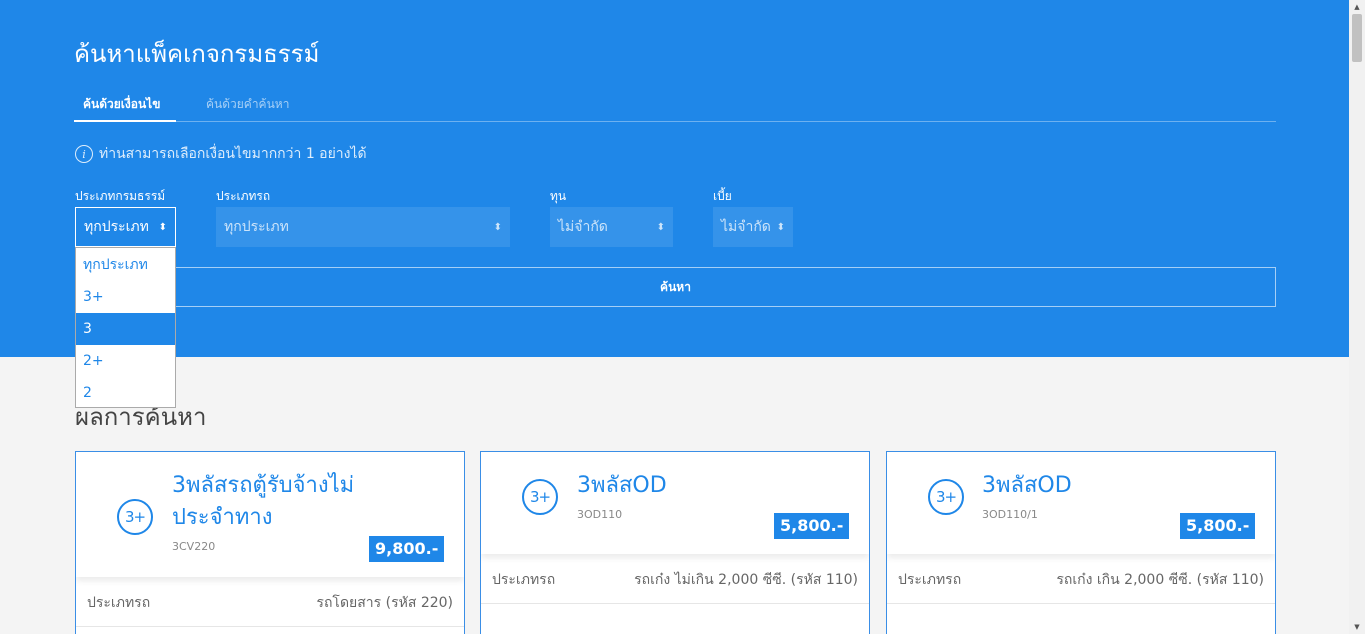 The image size is (1365, 634). I want to click on detail-value: รถเก๋ง เกิน 2,000 ซีซี. (รหัส 110), so click(1160, 579).